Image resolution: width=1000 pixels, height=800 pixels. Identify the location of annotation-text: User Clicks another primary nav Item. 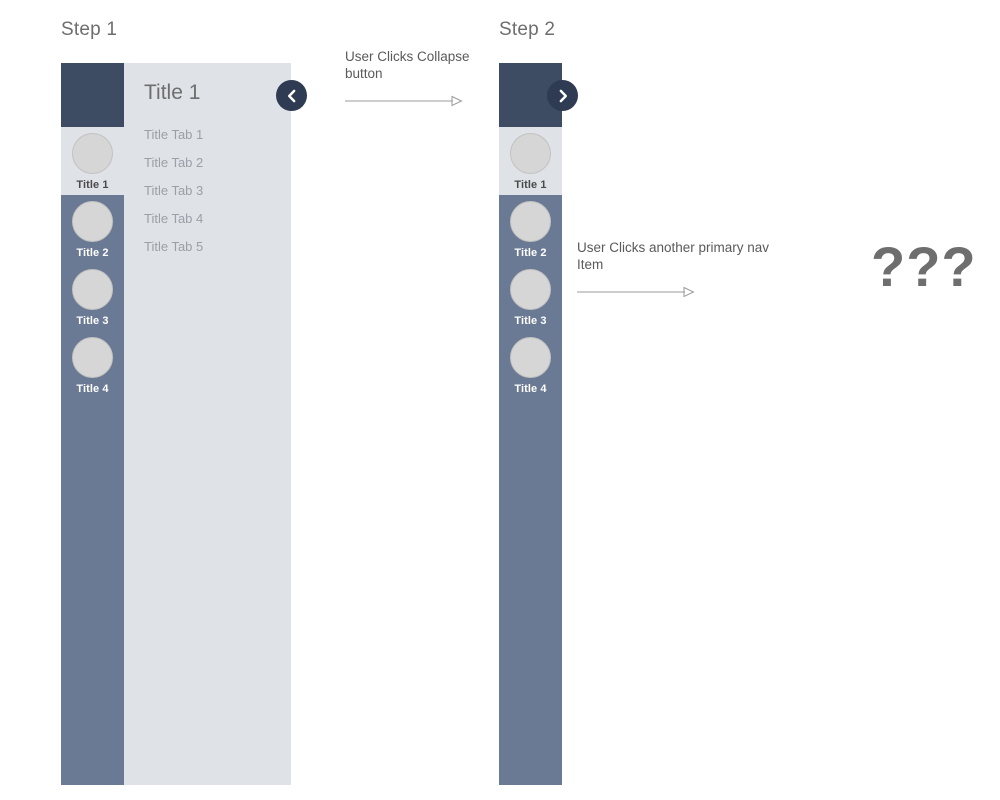
(673, 256).